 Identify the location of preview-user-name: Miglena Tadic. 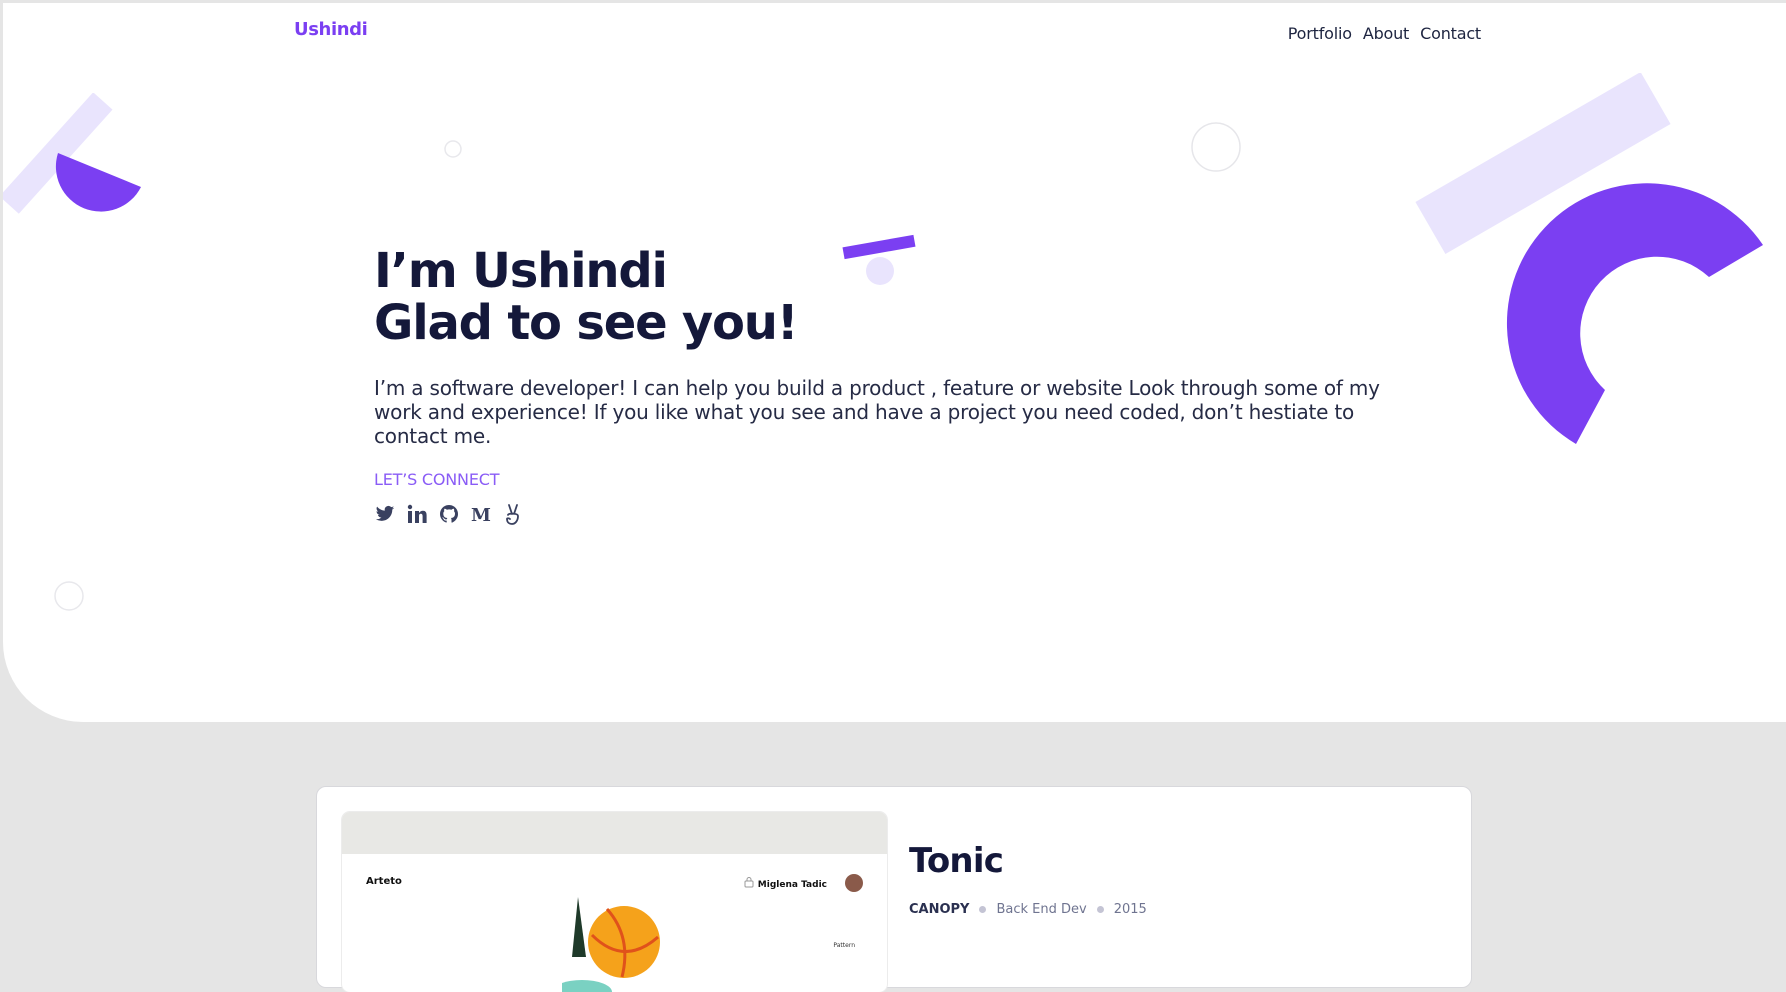
(792, 885).